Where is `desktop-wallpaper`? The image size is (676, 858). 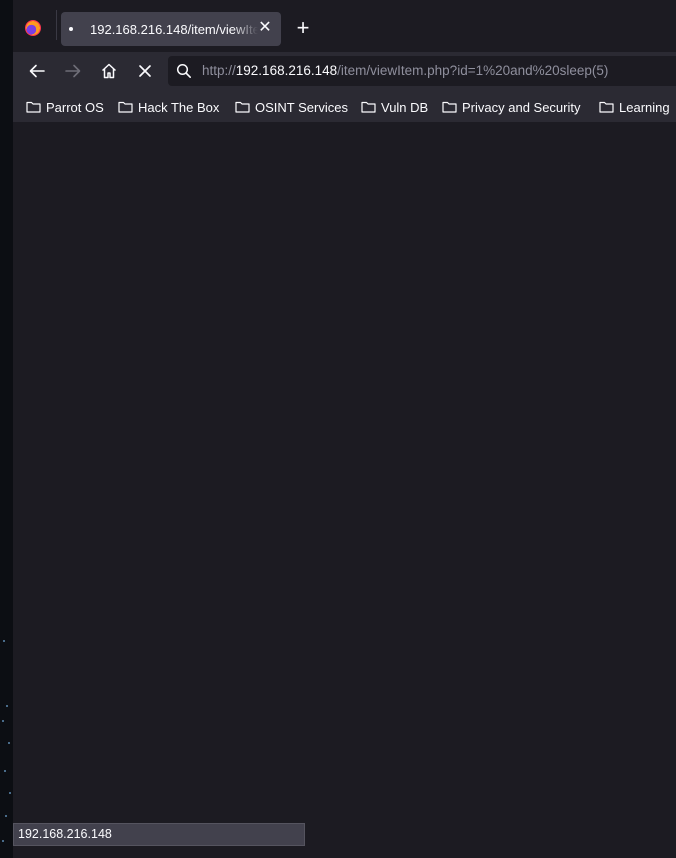 desktop-wallpaper is located at coordinates (6, 429).